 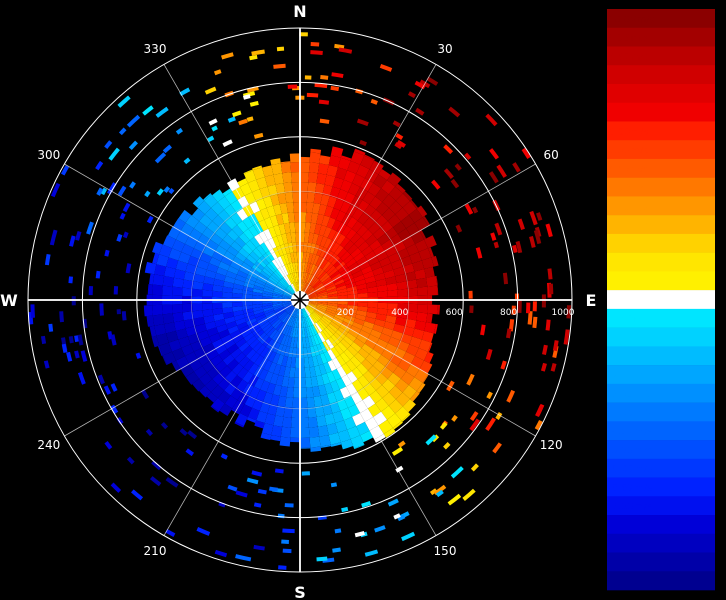 What do you see at coordinates (630, 338) in the screenshot?
I see `legend-label: -1.33m/s` at bounding box center [630, 338].